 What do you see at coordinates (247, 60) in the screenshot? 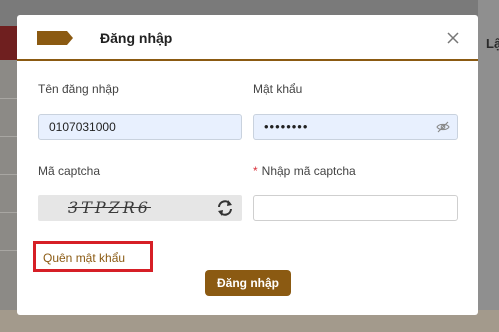
I see `header-divider` at bounding box center [247, 60].